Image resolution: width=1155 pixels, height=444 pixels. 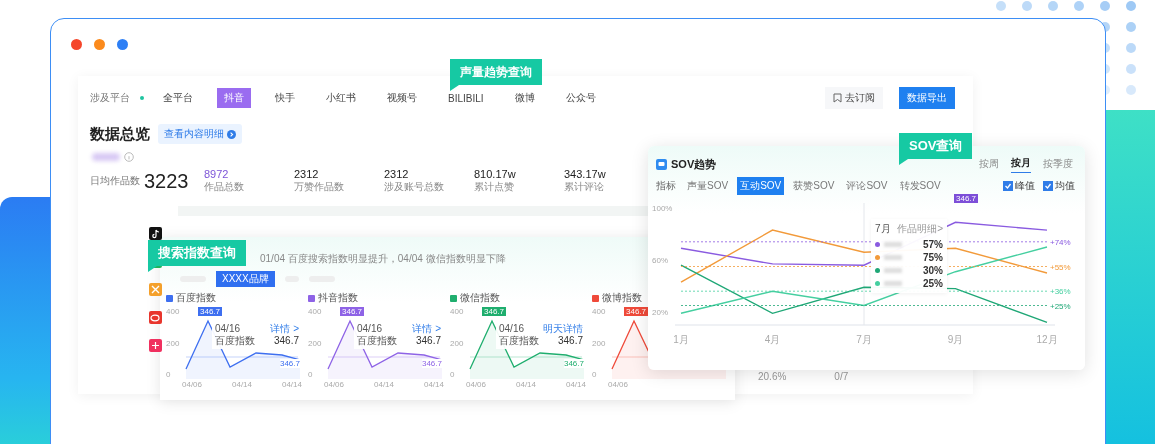 What do you see at coordinates (1060, 292) in the screenshot?
I see `average-label: +36%` at bounding box center [1060, 292].